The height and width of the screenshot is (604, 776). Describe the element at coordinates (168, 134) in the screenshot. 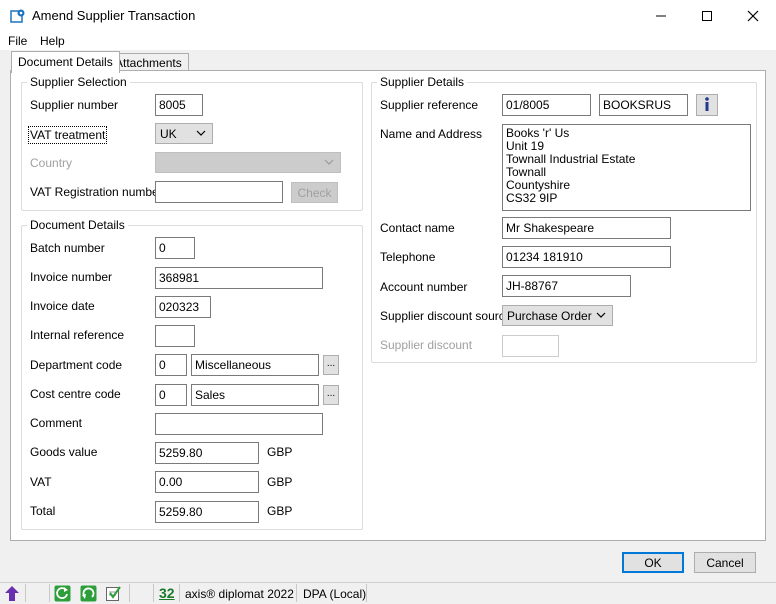

I see `vat-treatment-value: UK` at that location.